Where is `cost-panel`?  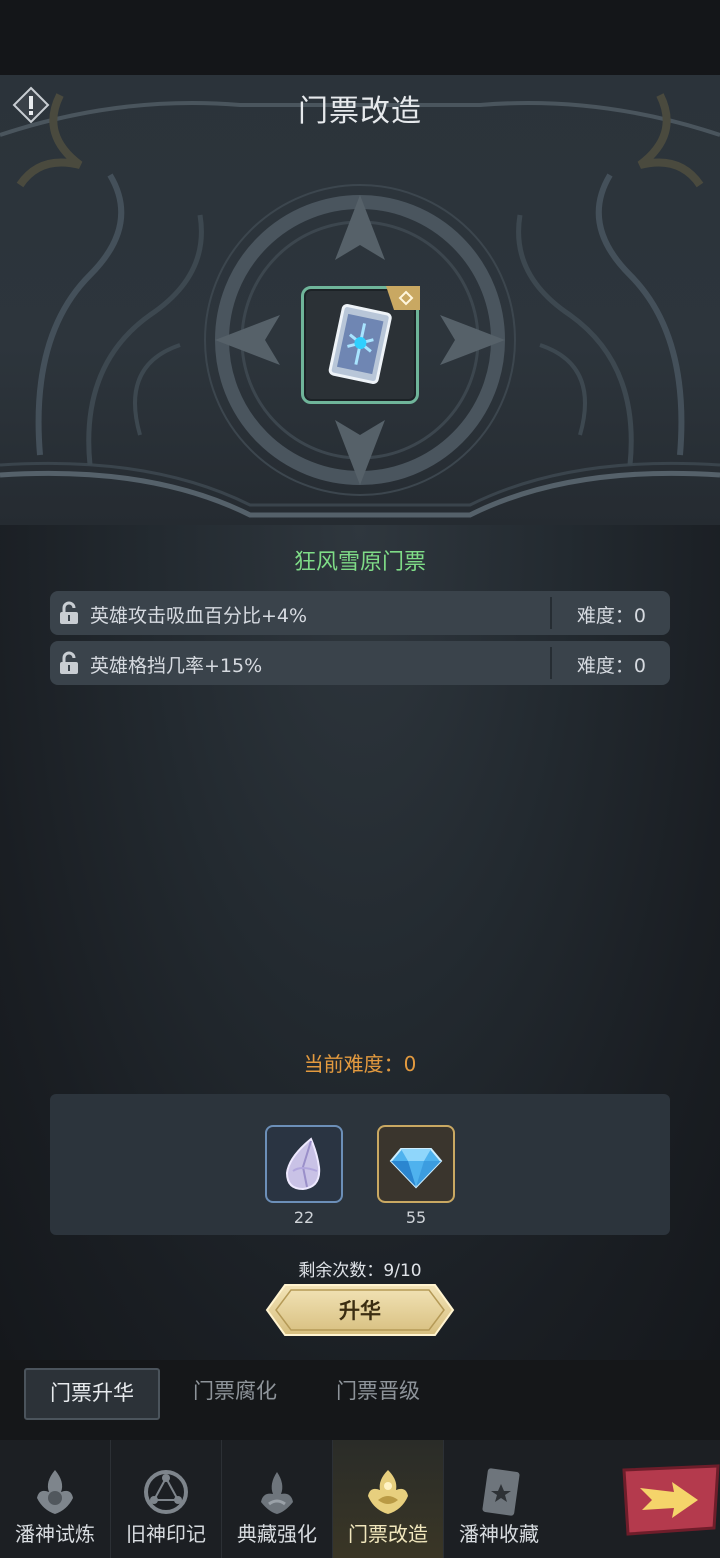 cost-panel is located at coordinates (360, 1164).